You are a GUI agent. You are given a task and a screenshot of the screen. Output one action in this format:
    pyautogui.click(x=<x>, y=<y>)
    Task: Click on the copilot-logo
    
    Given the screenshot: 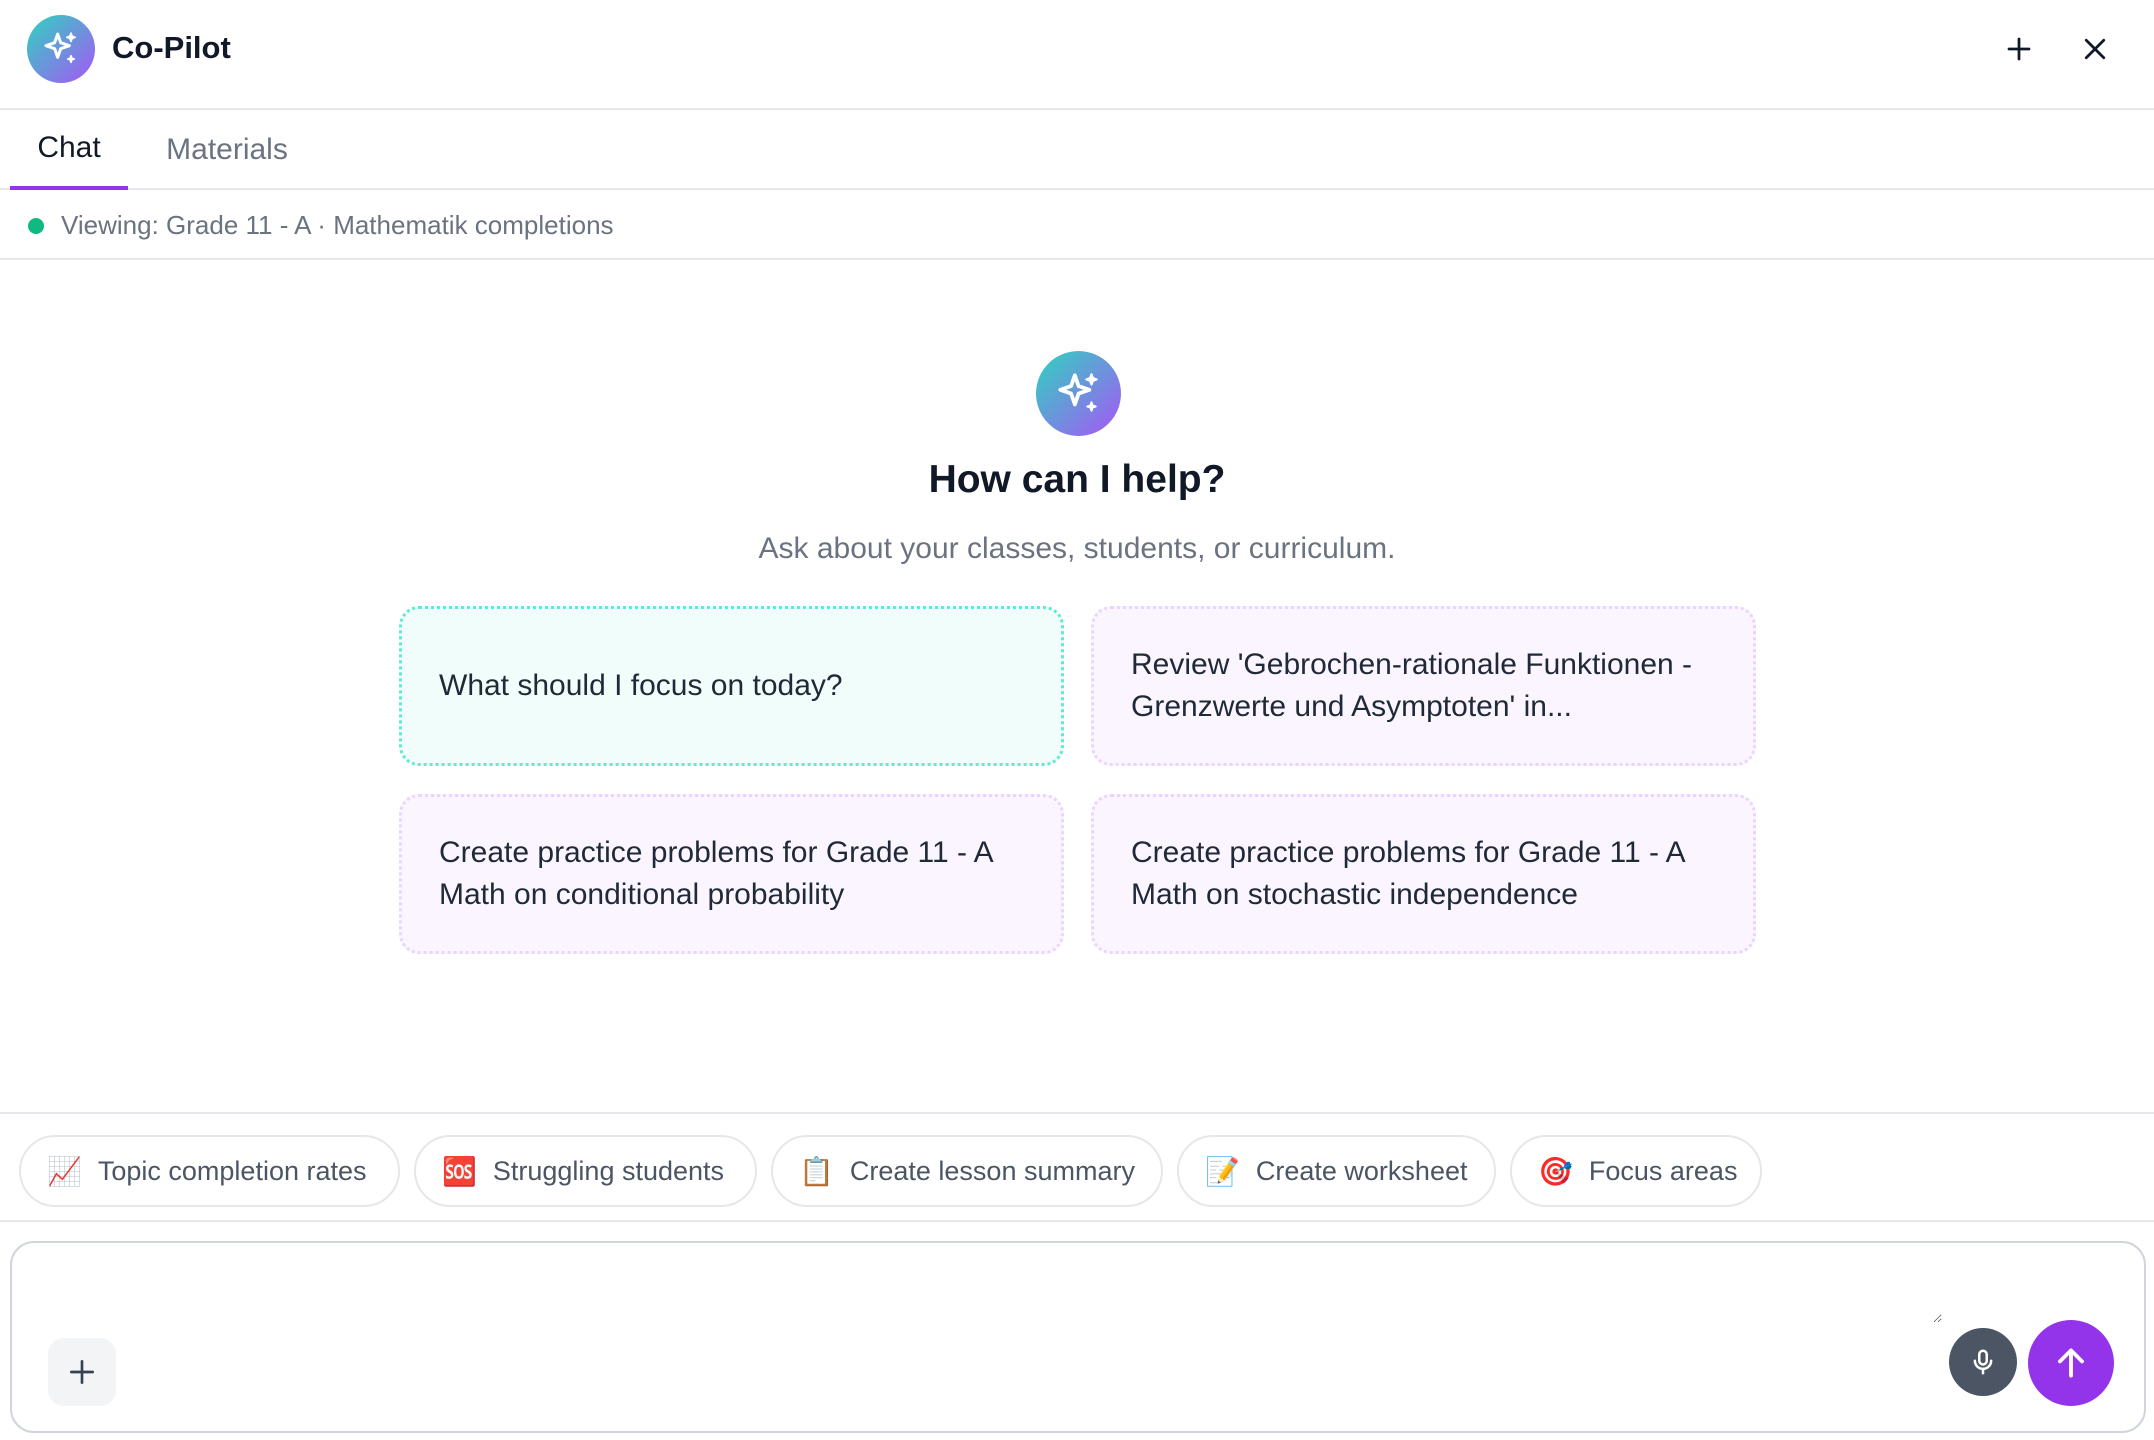 What is the action you would take?
    pyautogui.click(x=61, y=49)
    